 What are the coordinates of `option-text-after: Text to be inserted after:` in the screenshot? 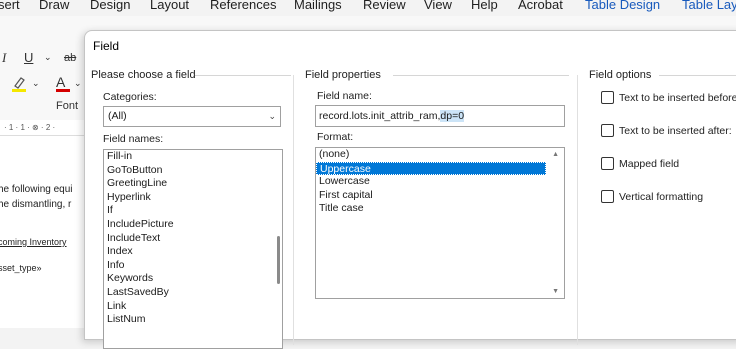 It's located at (666, 130).